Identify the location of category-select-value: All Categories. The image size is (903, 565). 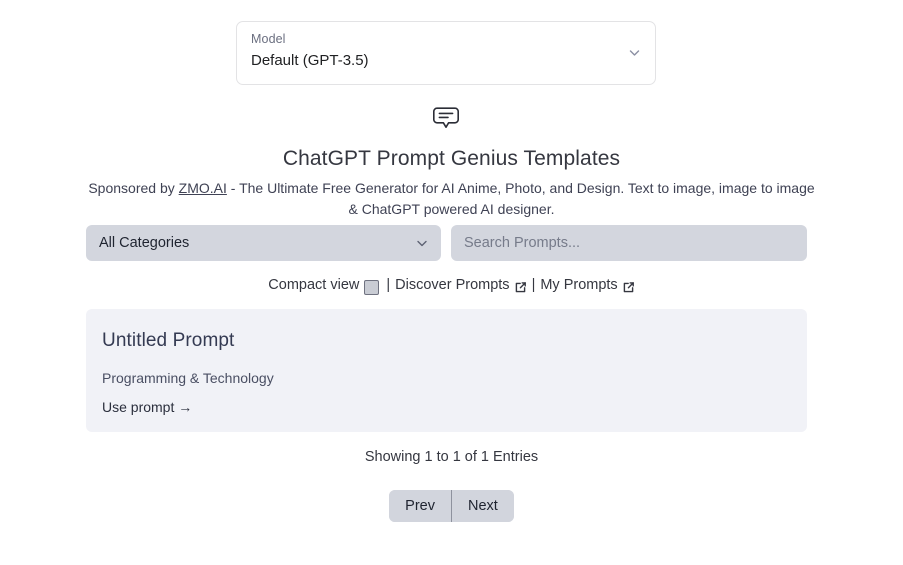
(144, 243).